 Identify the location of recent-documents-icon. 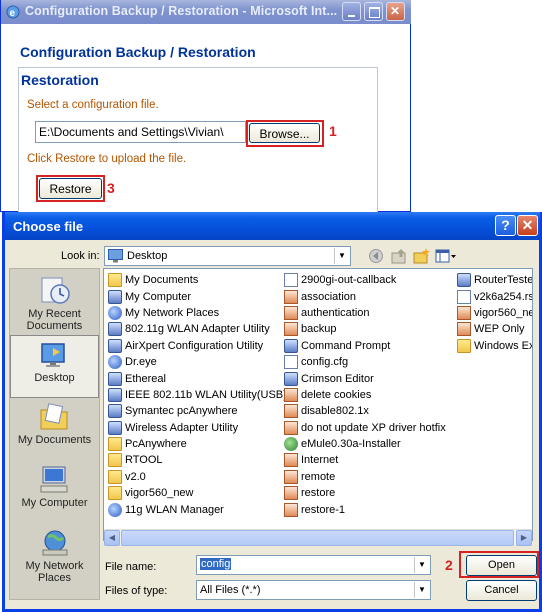
(55, 290).